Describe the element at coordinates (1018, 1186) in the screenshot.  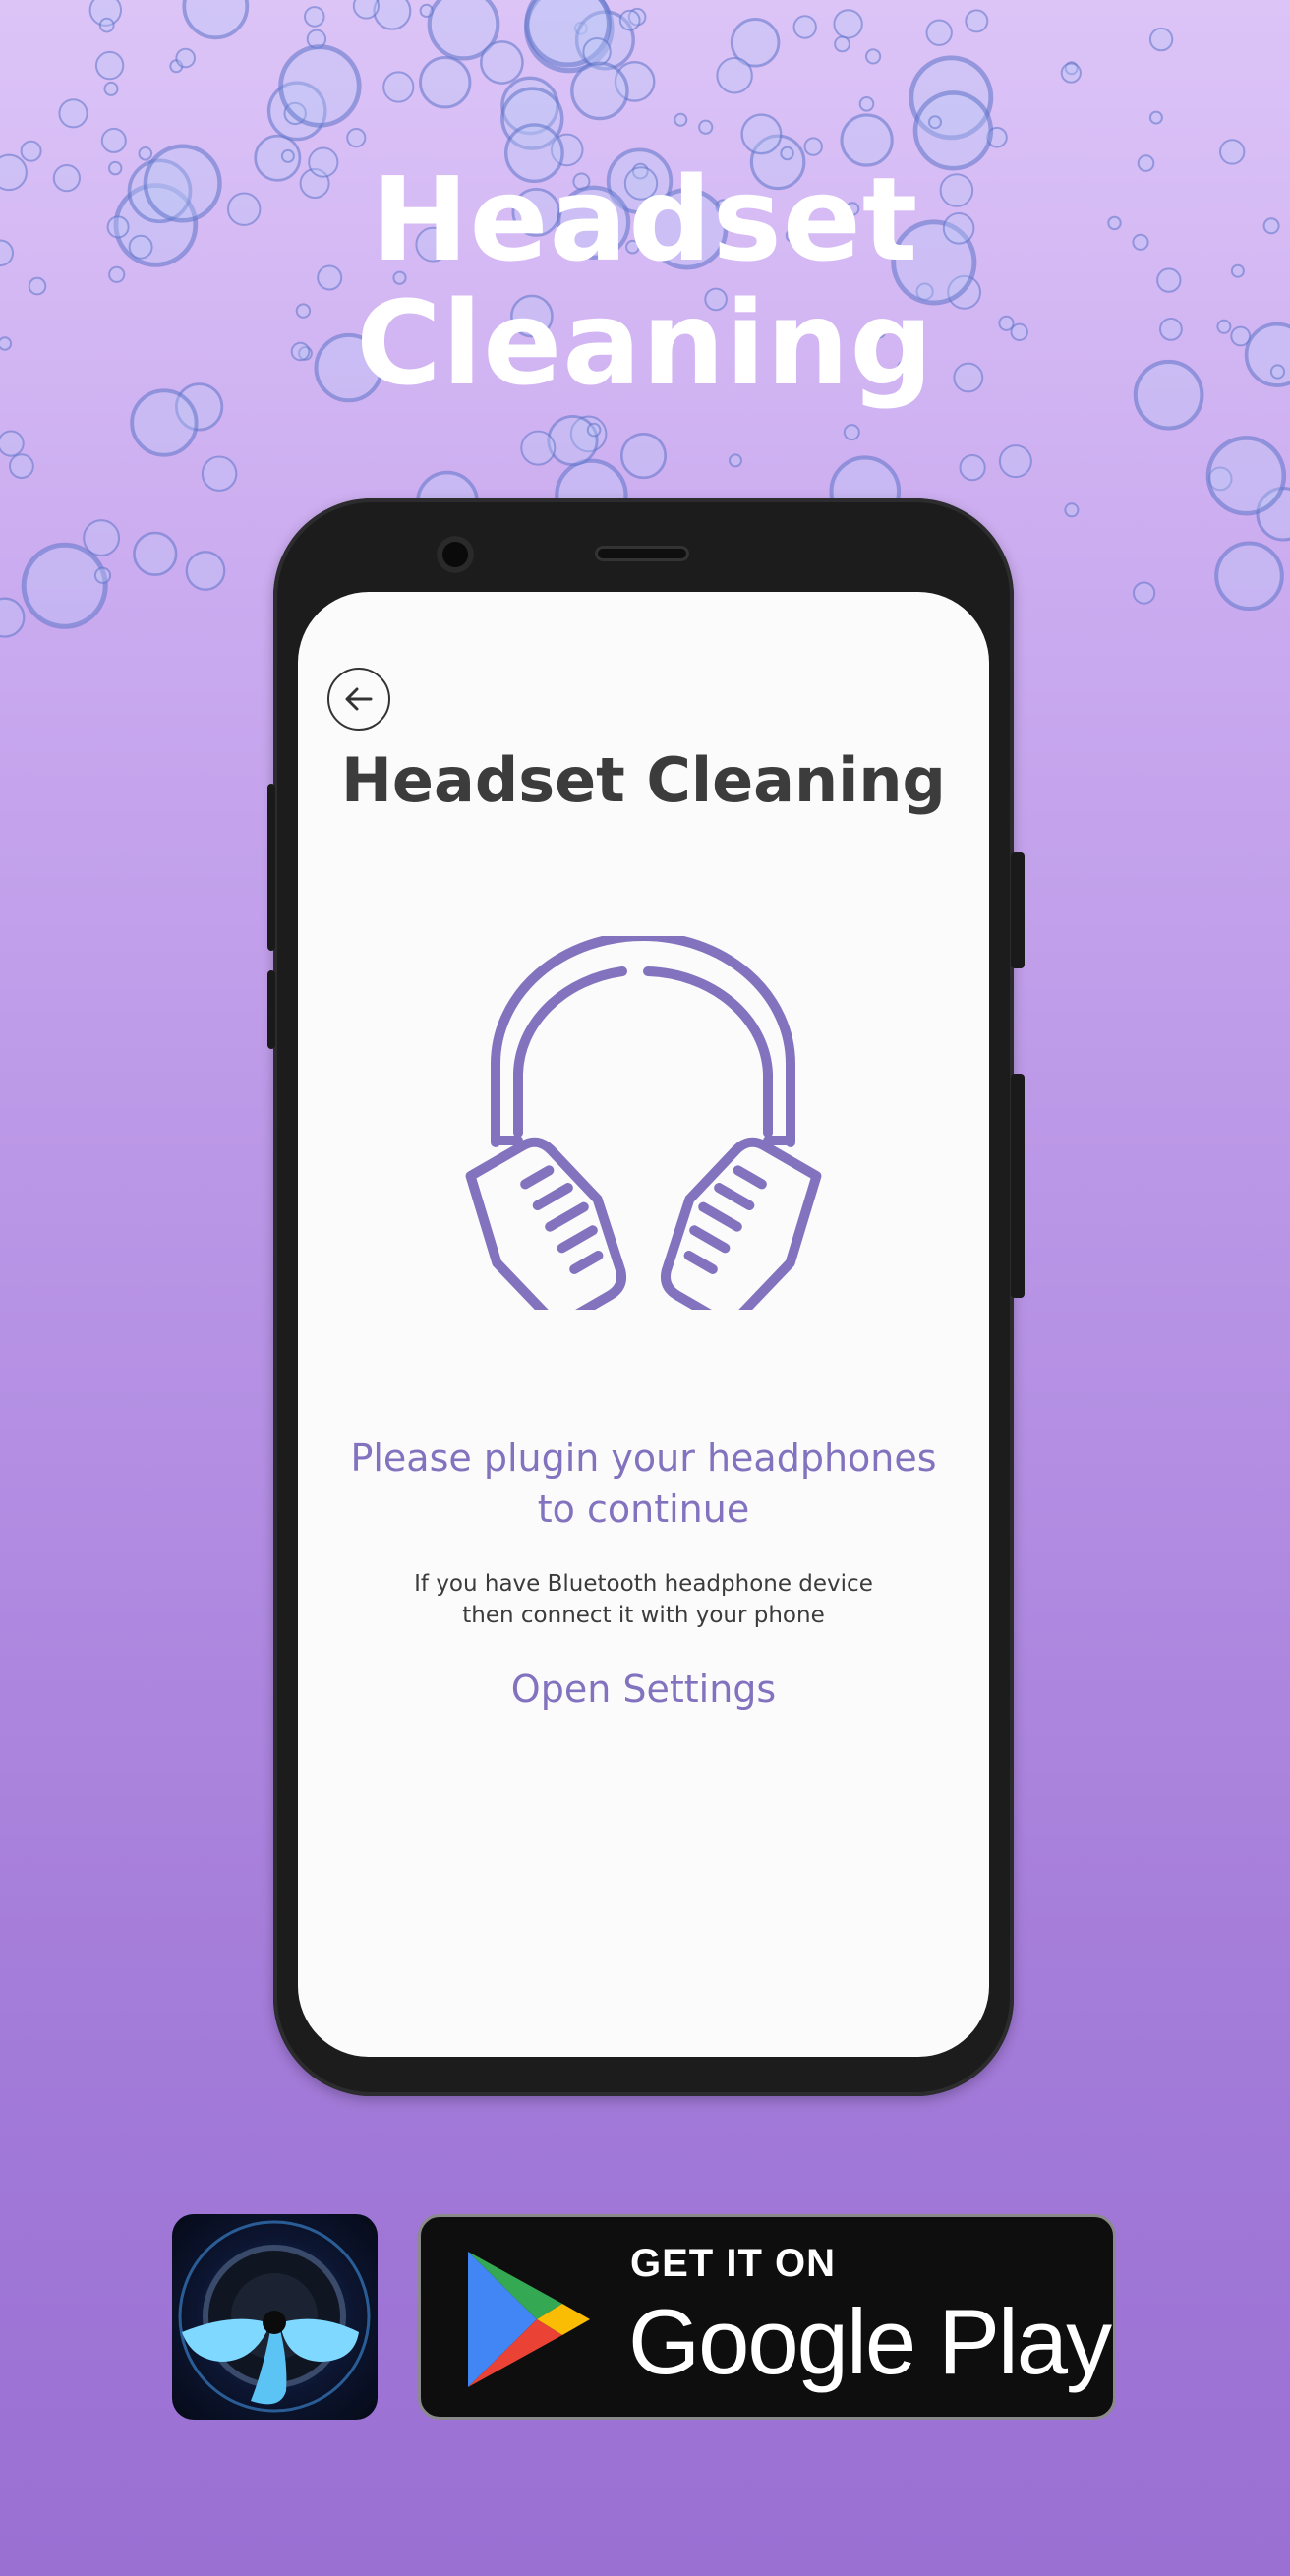
I see `phone-volume-button` at that location.